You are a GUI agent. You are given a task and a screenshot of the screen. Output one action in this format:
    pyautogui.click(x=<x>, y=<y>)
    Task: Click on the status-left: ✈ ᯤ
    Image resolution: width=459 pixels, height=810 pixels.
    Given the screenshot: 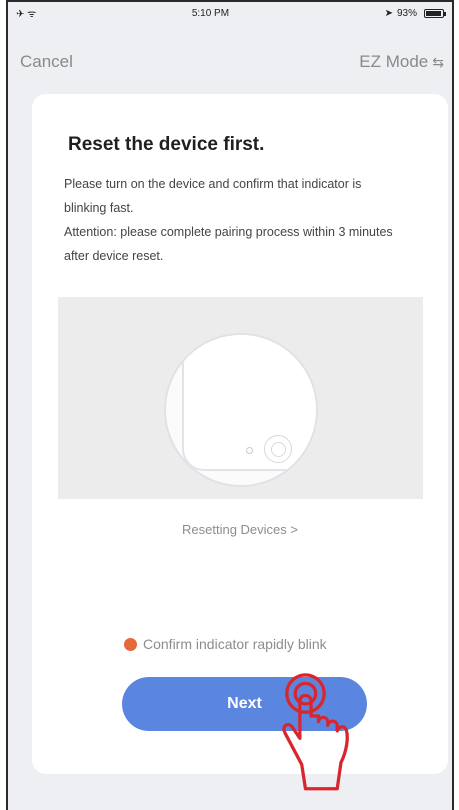 What is the action you would take?
    pyautogui.click(x=26, y=13)
    